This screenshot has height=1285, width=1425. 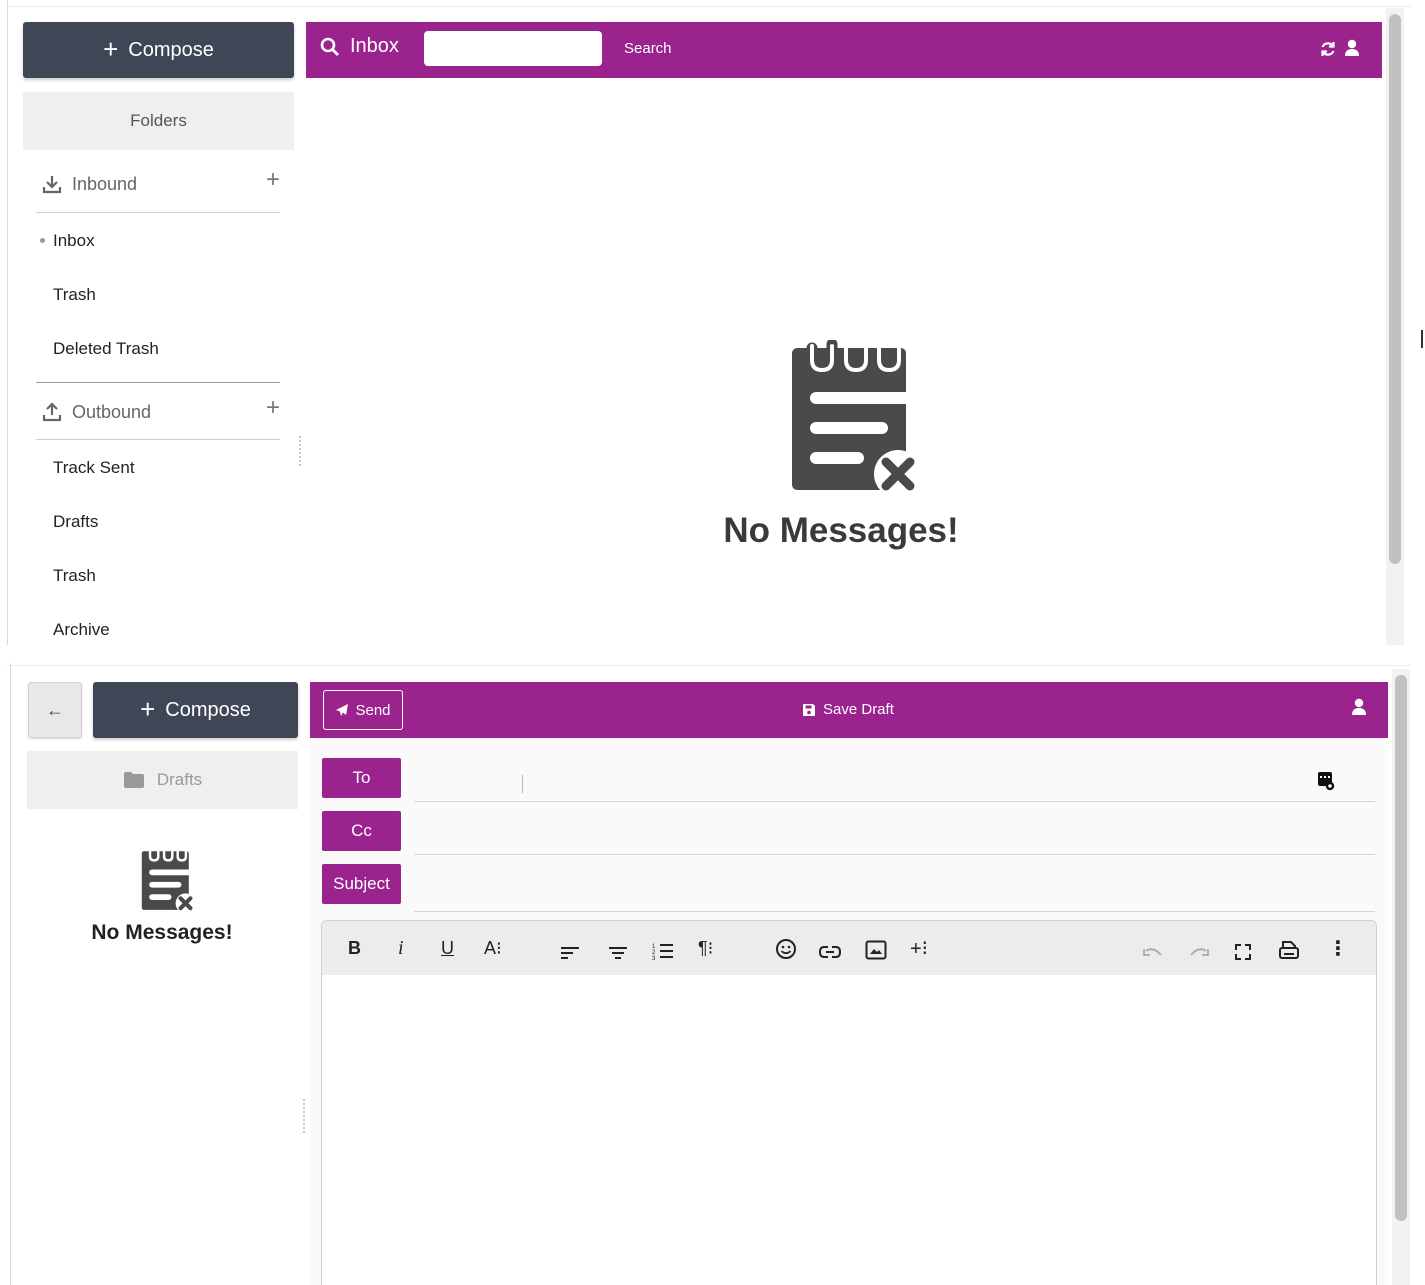 I want to click on ordered-list-icon: 1 2 3, so click(x=663, y=951).